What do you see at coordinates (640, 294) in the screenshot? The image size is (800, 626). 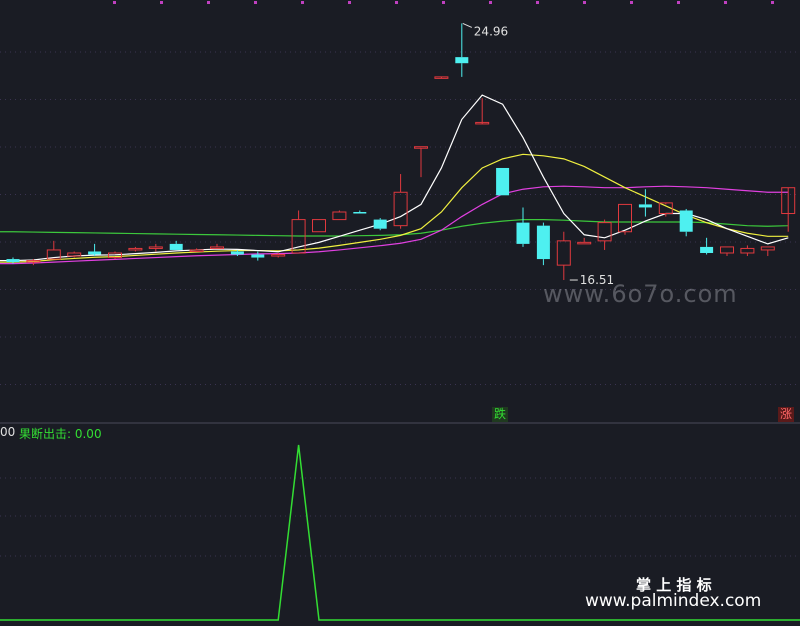 I see `watermark-mid: www.6o7o.com` at bounding box center [640, 294].